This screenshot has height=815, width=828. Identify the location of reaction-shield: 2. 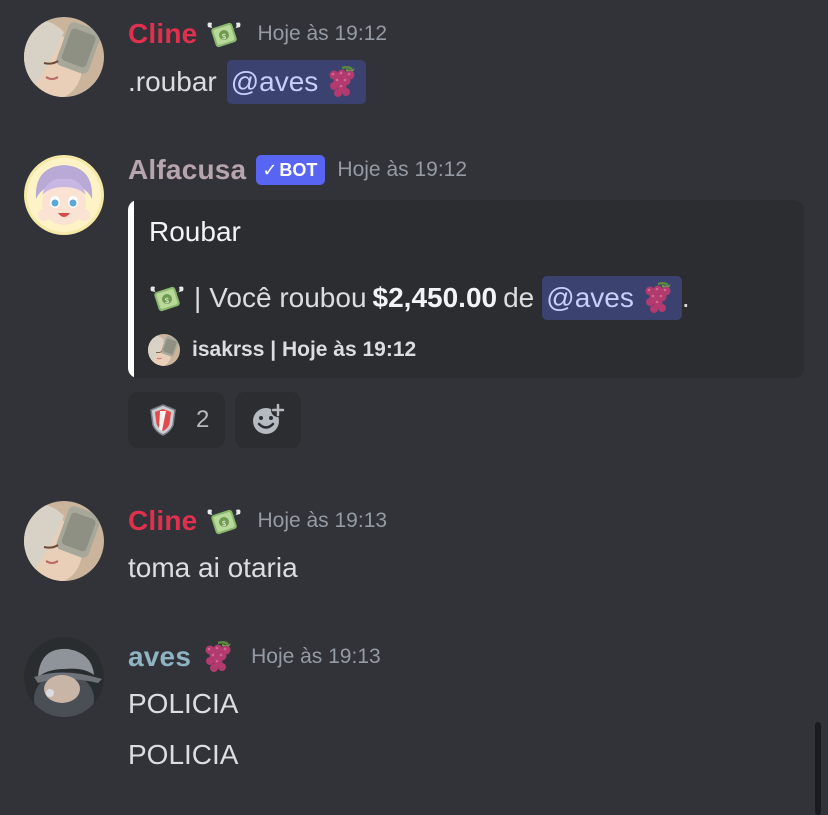
(177, 420).